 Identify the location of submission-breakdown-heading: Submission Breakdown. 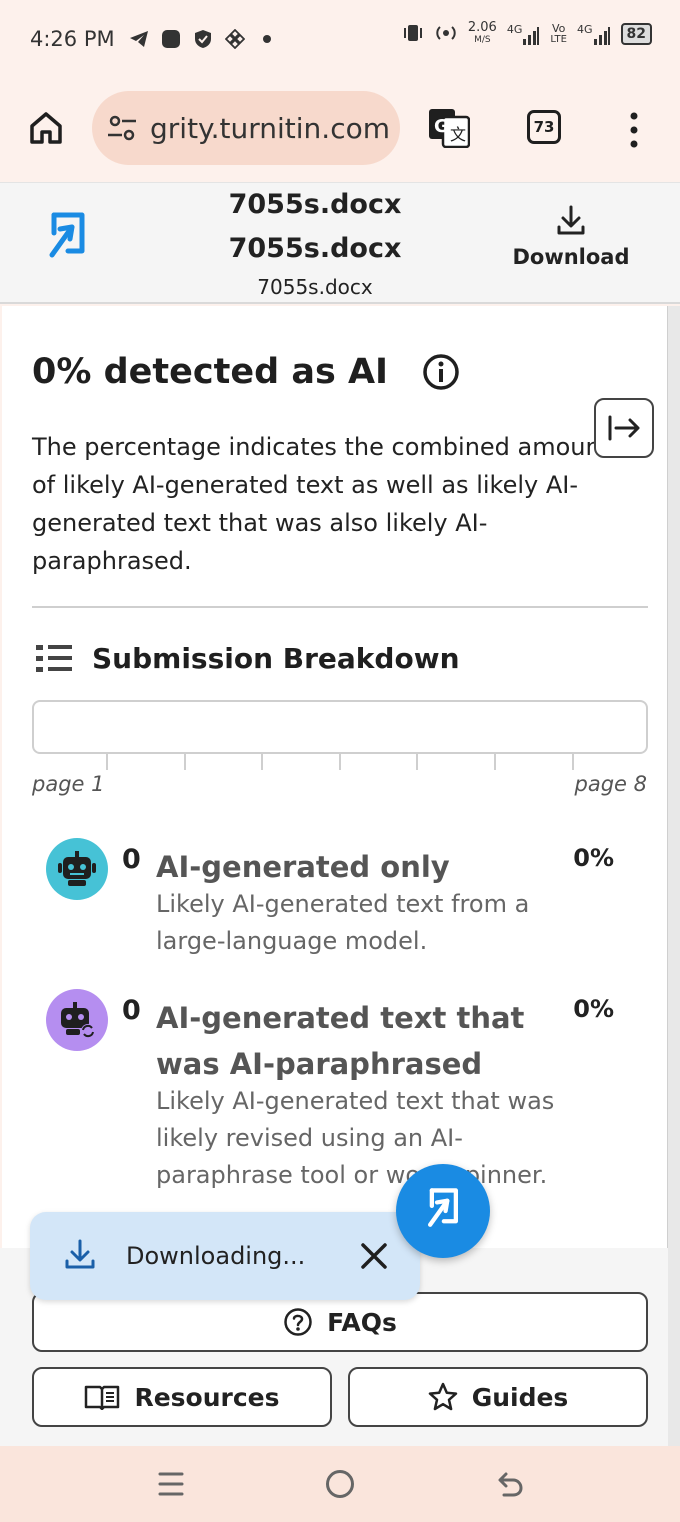
(248, 658).